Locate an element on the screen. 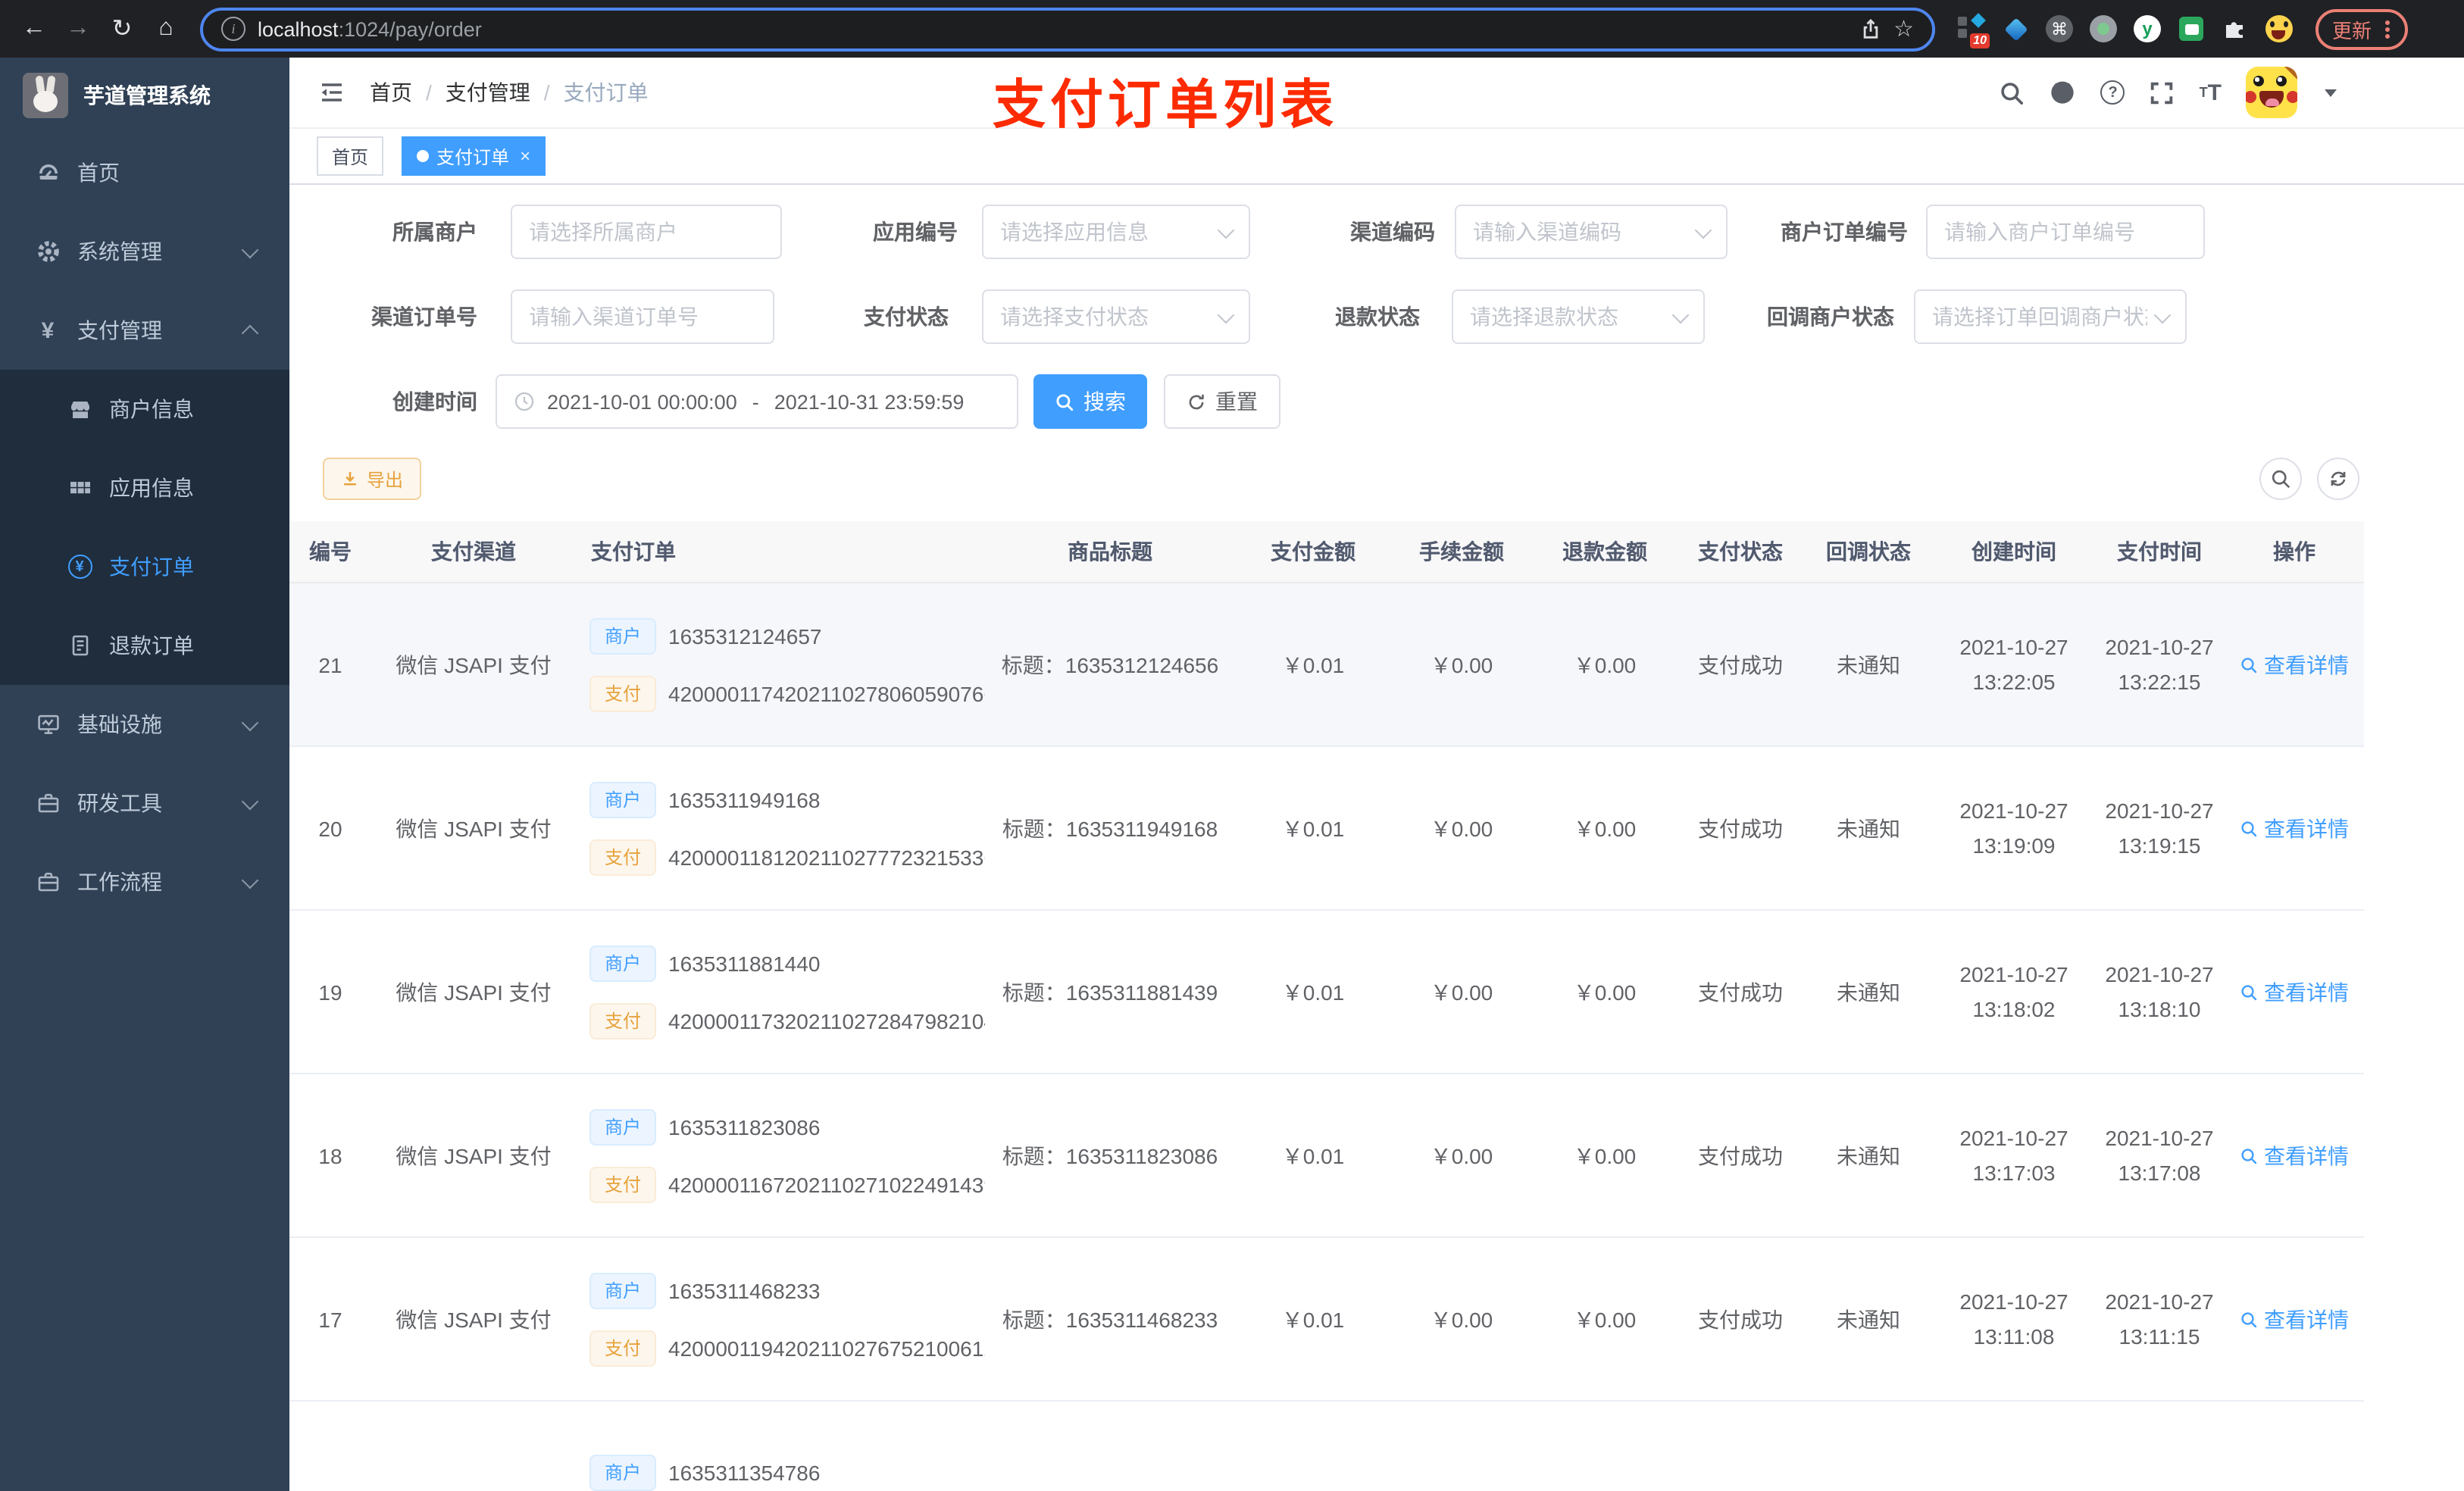 The image size is (2464, 1491). channel-code-select: 请输入渠道编码 is located at coordinates (1591, 232).